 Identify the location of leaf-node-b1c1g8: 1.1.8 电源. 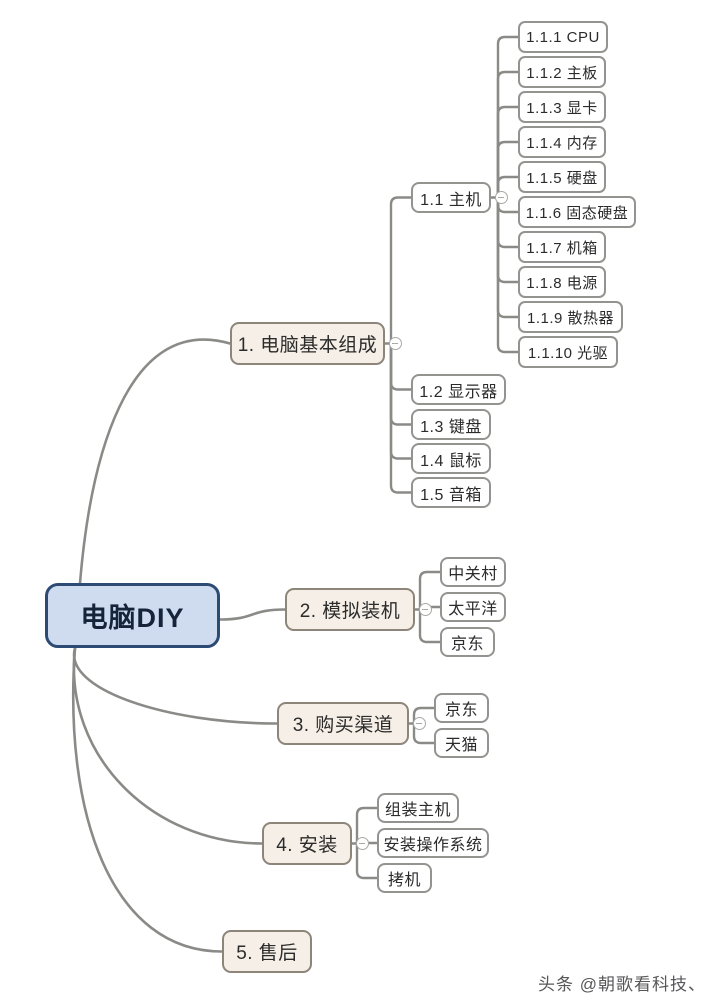
(562, 282).